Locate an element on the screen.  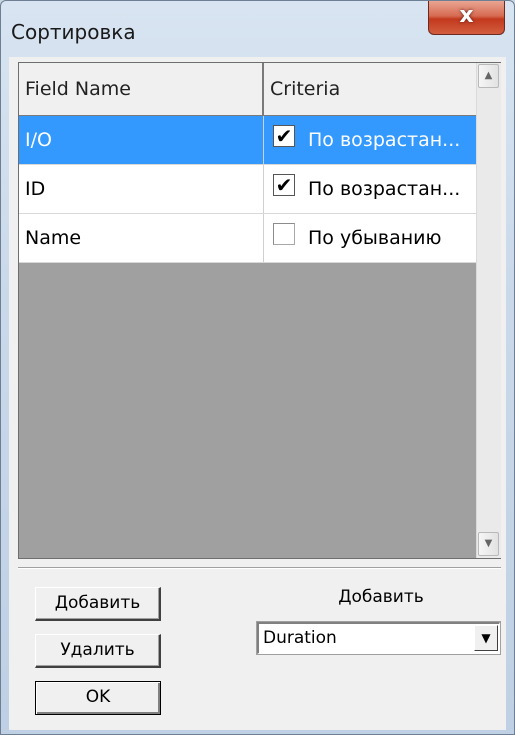
separator-line is located at coordinates (259, 568).